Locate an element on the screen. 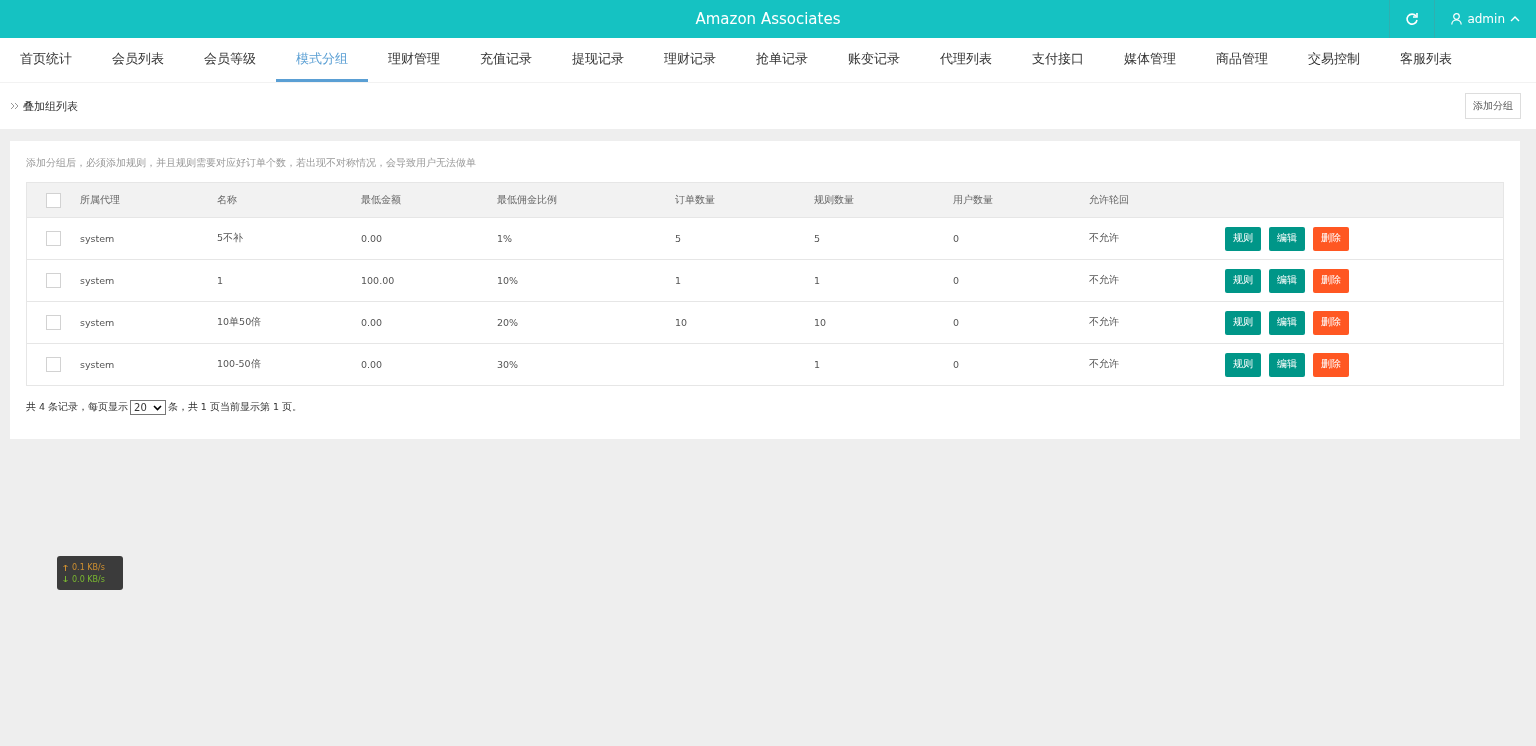 This screenshot has width=1536, height=746. column-header: 所属代理 is located at coordinates (100, 199).